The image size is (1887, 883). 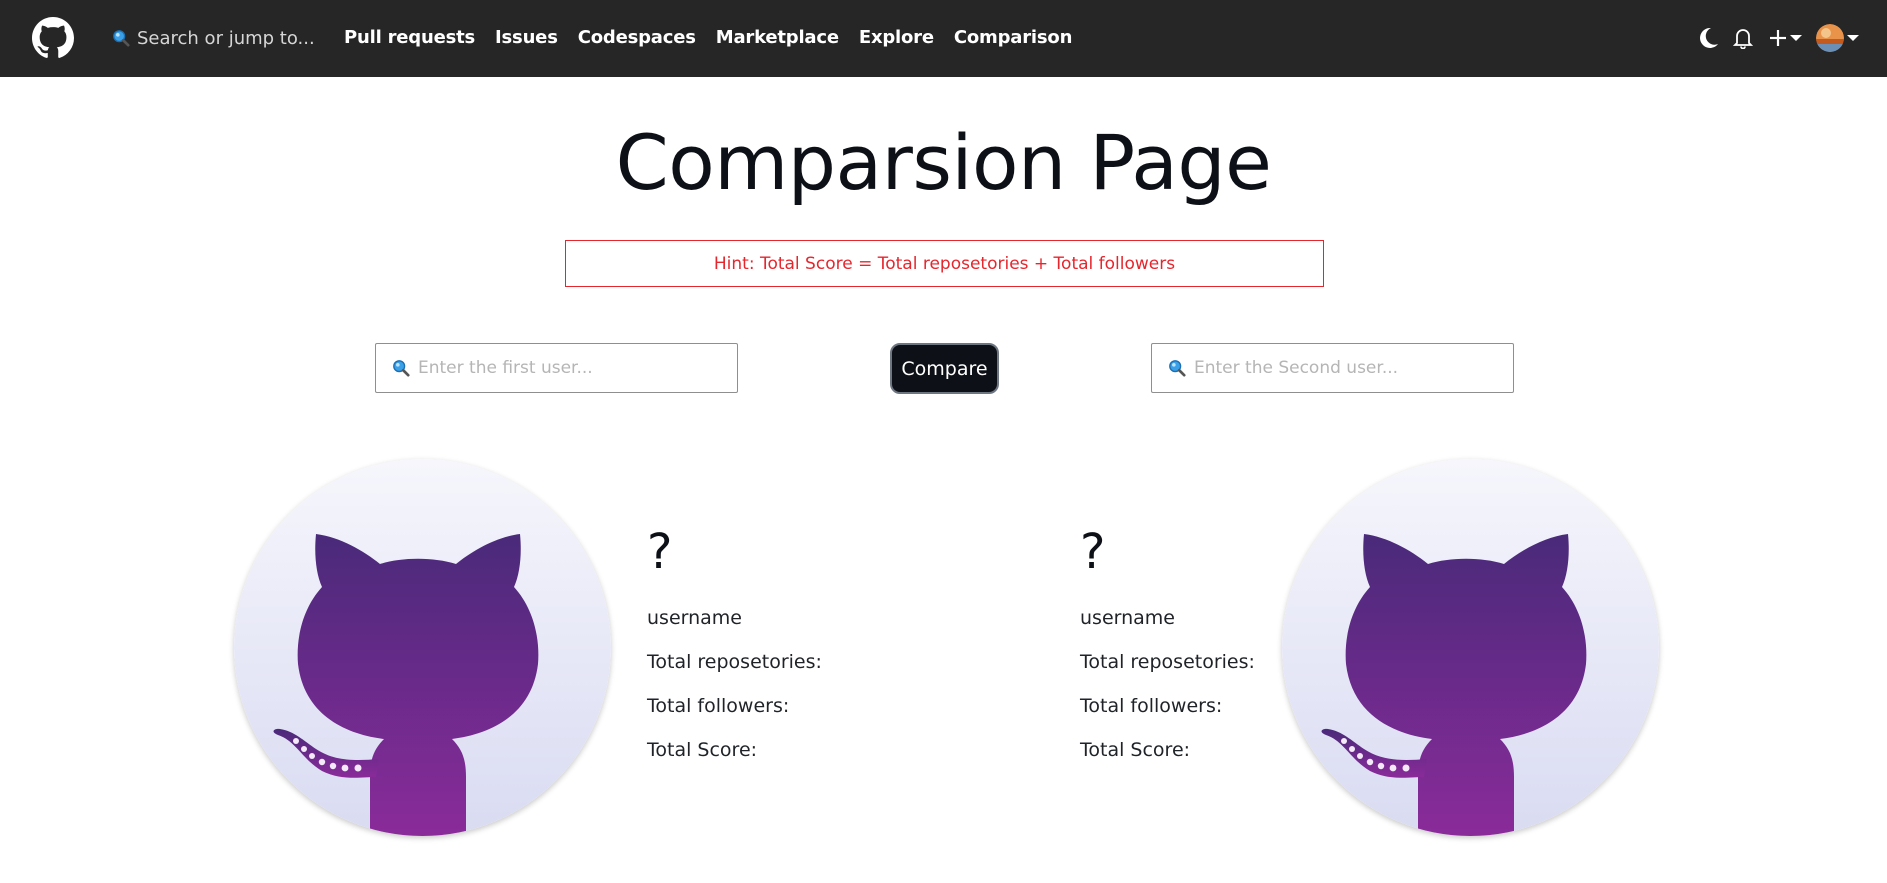 I want to click on user-menu-dropdown, so click(x=1837, y=38).